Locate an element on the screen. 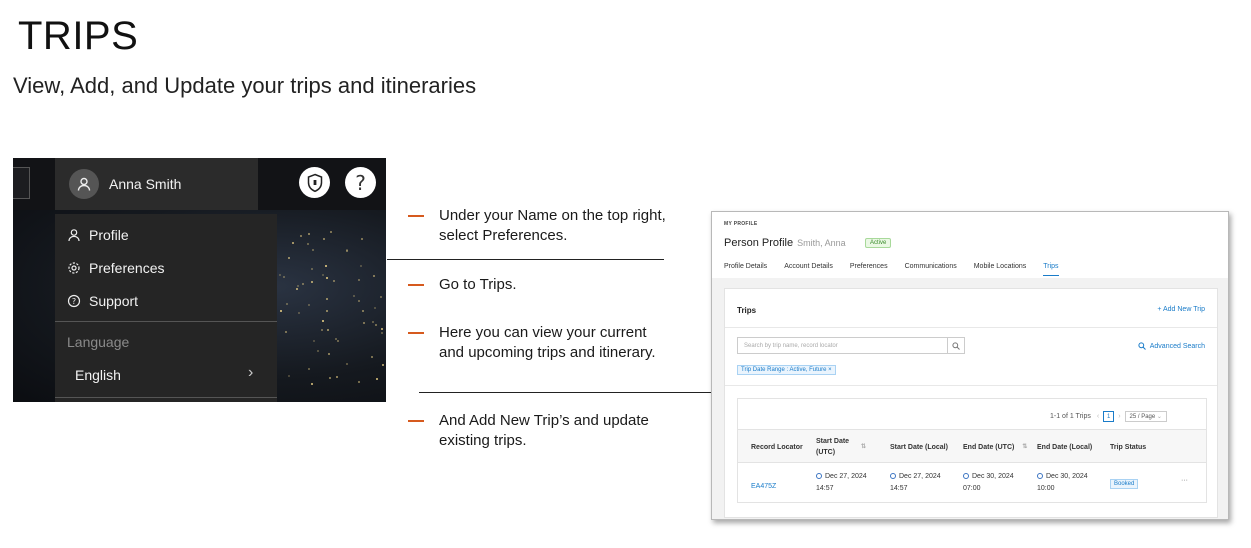  language-label: Language is located at coordinates (98, 342).